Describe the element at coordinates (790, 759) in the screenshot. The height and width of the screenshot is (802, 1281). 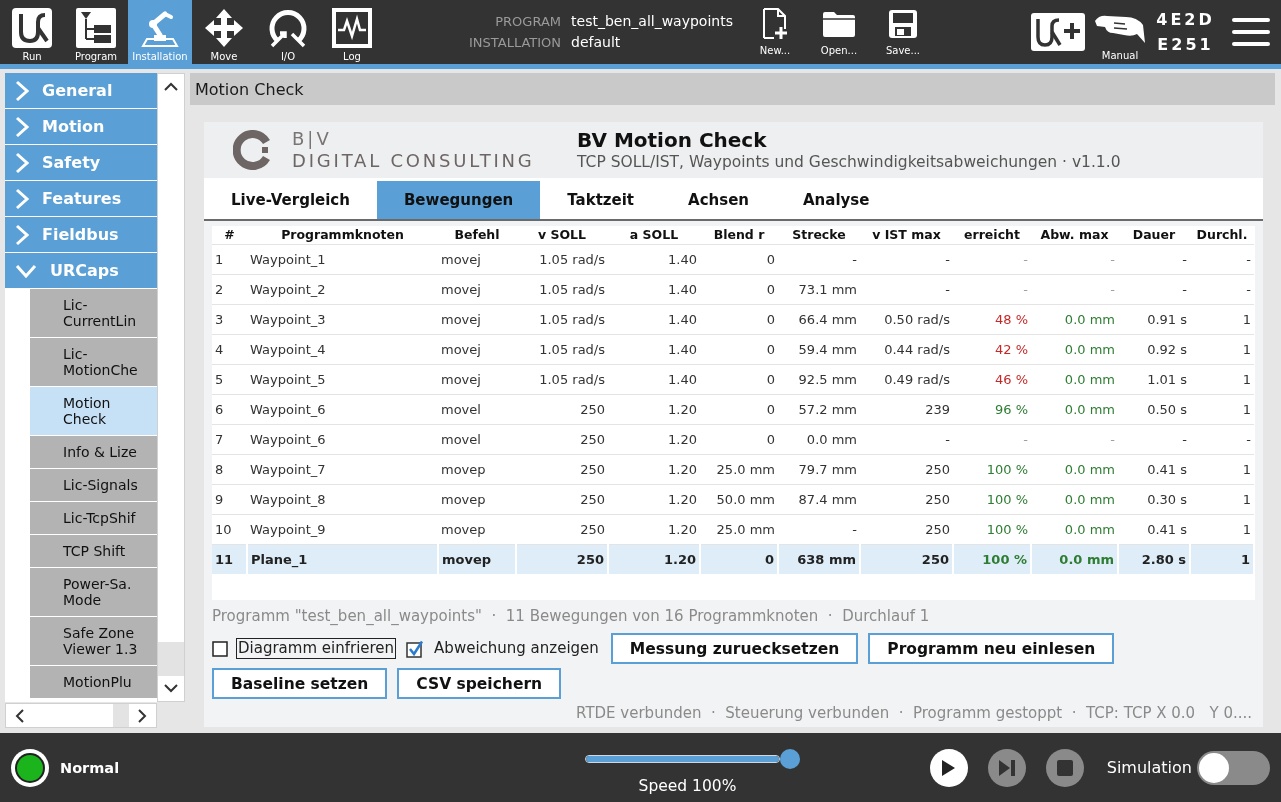
I see `slider-thumb` at that location.